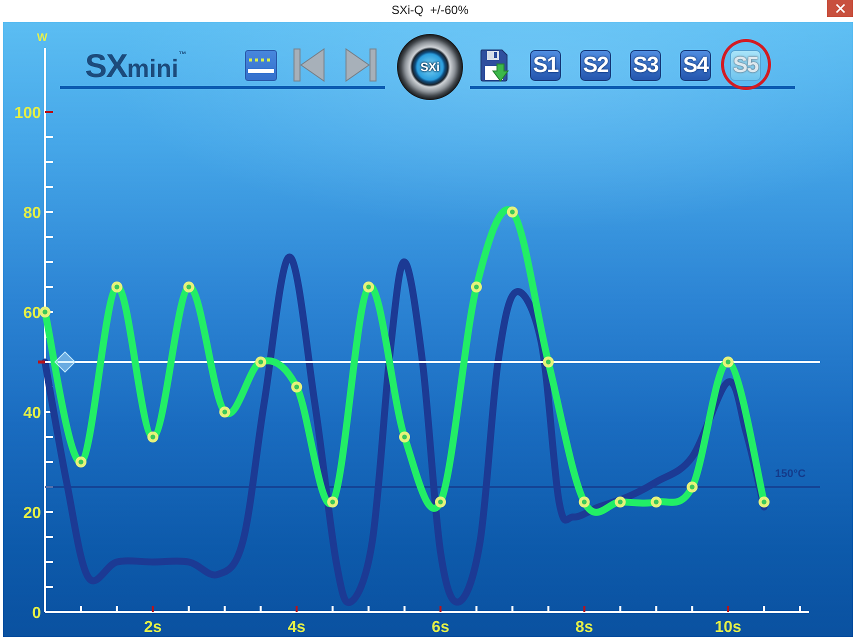 This screenshot has height=644, width=860. Describe the element at coordinates (65, 362) in the screenshot. I see `diamond-handle` at that location.